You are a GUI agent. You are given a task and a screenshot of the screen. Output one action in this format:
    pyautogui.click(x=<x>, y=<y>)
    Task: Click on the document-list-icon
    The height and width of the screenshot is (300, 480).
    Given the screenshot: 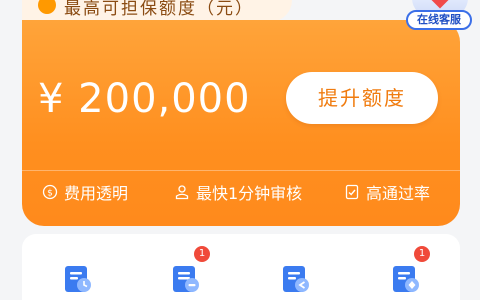 What is the action you would take?
    pyautogui.click(x=186, y=279)
    